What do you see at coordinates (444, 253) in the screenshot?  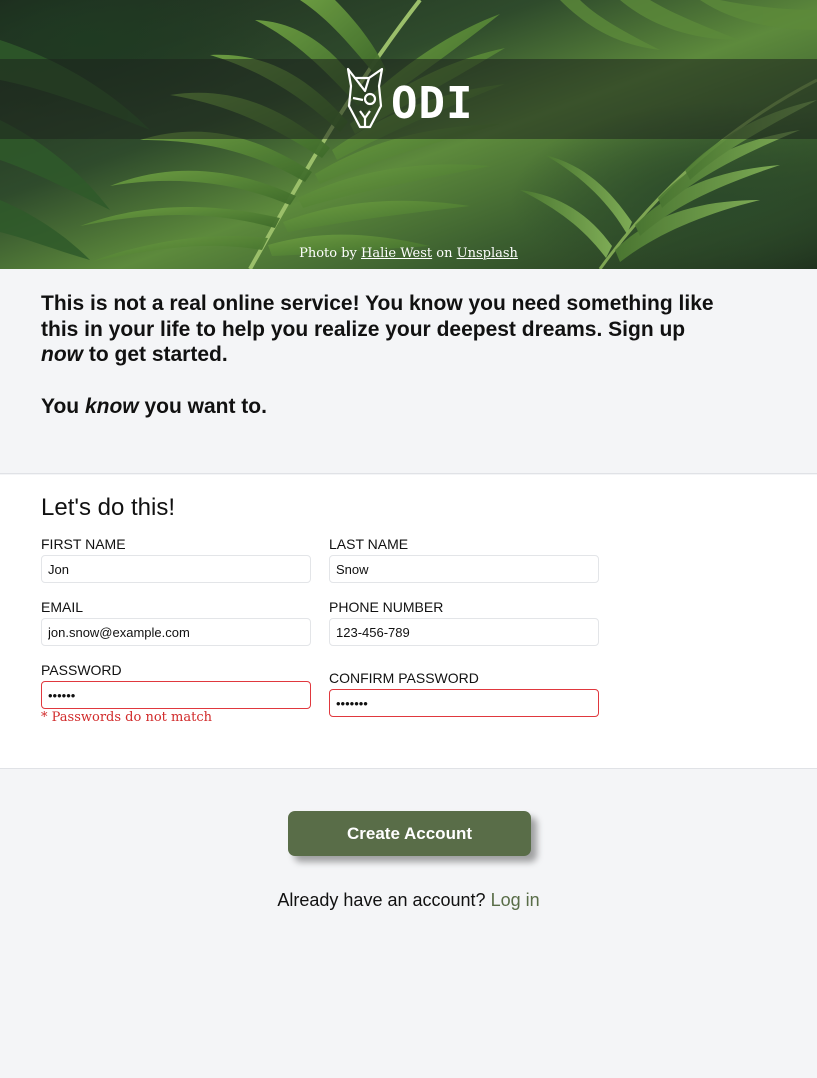 I see `credit-middle: on` at bounding box center [444, 253].